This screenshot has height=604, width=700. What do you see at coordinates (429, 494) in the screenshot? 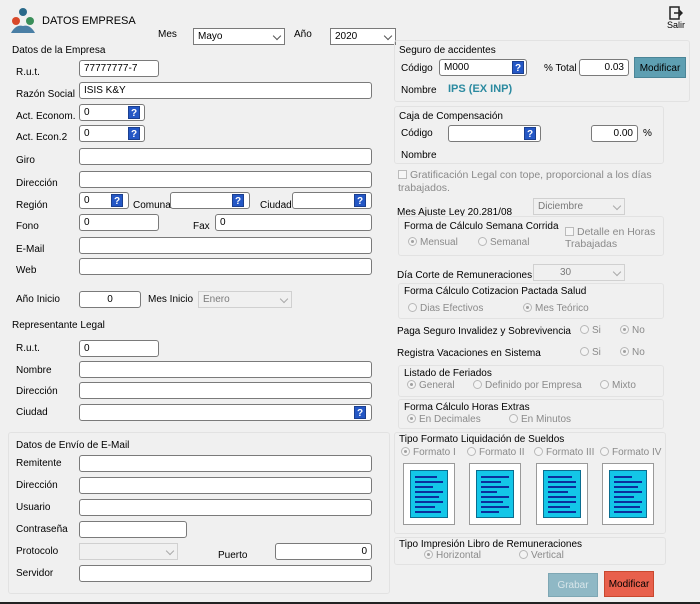
I see `formato-1-preview-icon` at bounding box center [429, 494].